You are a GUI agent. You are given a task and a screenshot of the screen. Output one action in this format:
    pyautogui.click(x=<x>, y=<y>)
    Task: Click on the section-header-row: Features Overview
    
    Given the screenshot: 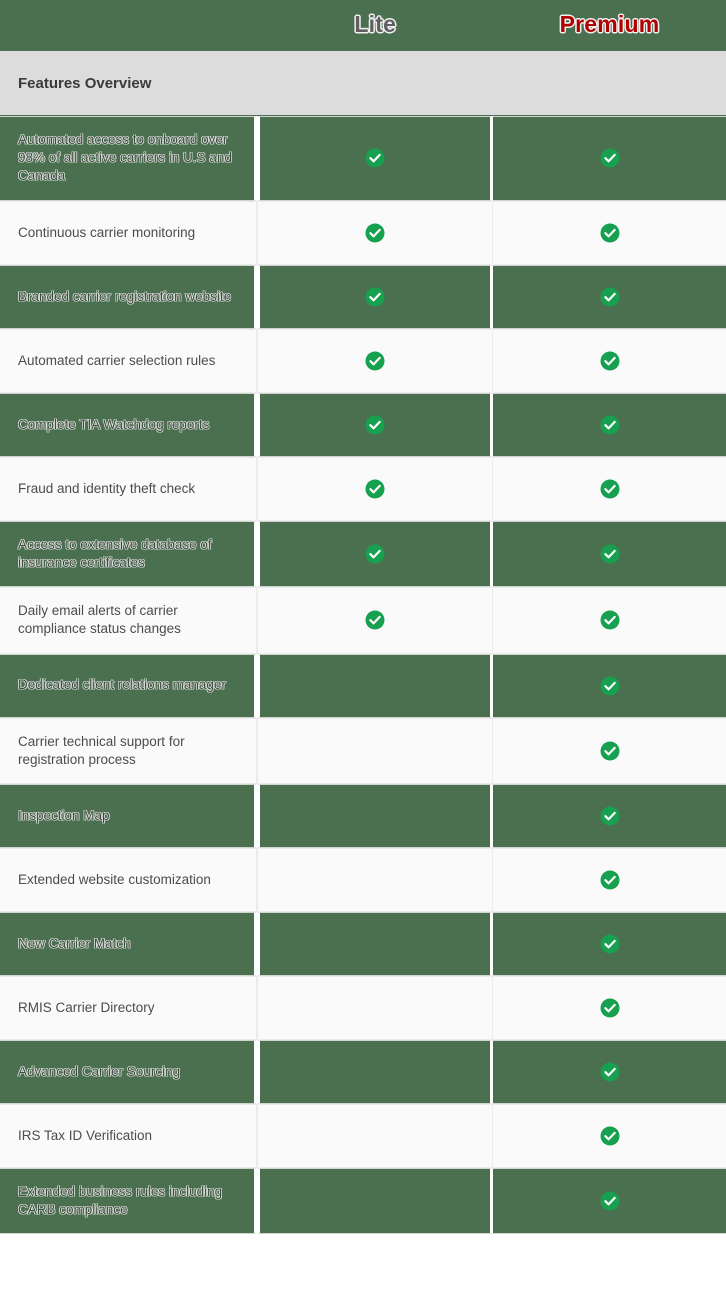 What is the action you would take?
    pyautogui.click(x=363, y=83)
    